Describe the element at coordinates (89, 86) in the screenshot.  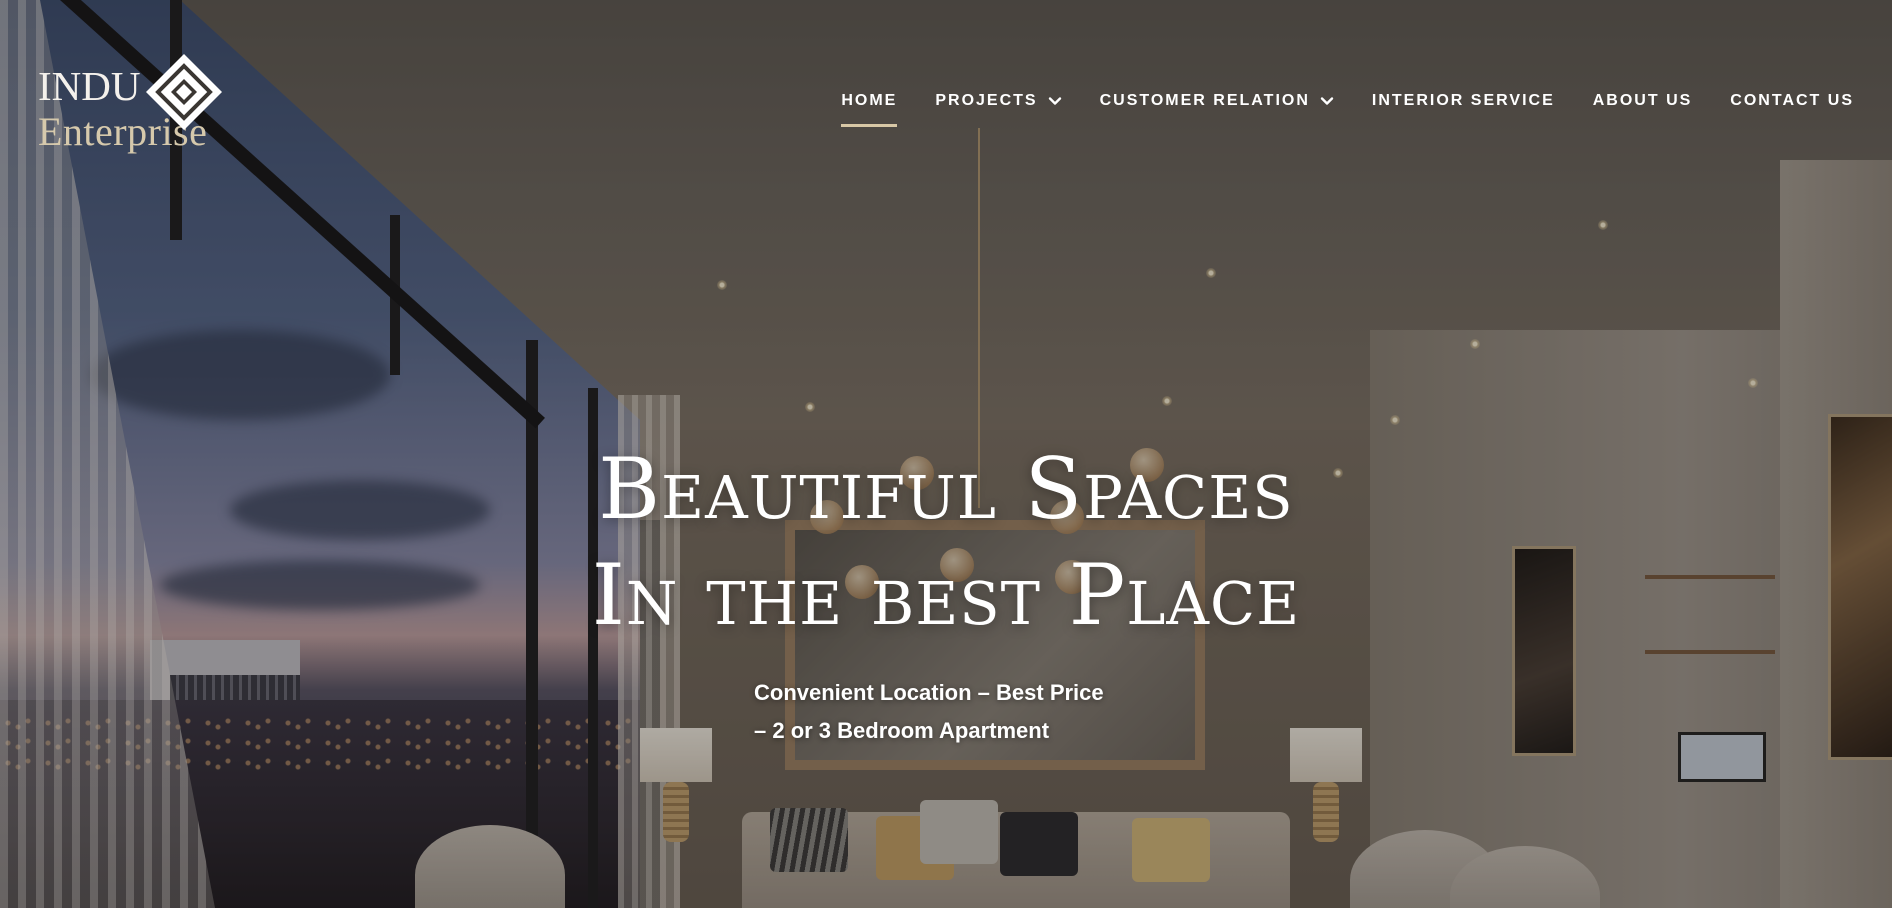
I see `logo-text-indu: INDU` at that location.